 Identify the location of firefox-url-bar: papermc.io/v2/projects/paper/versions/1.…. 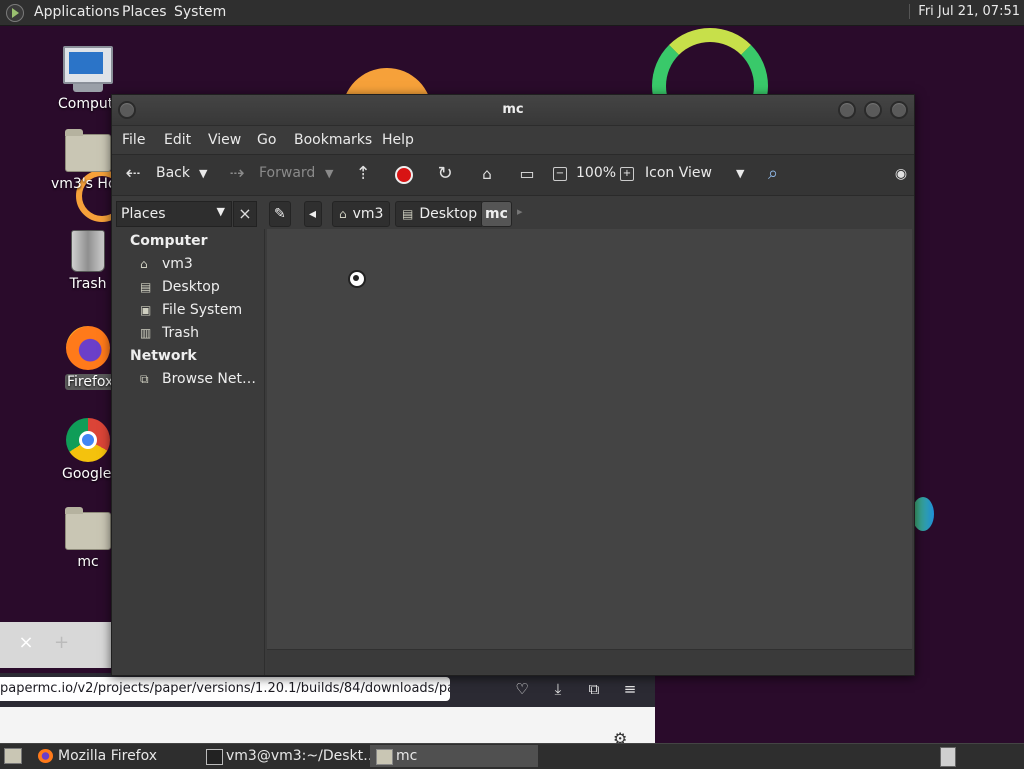
(225, 689).